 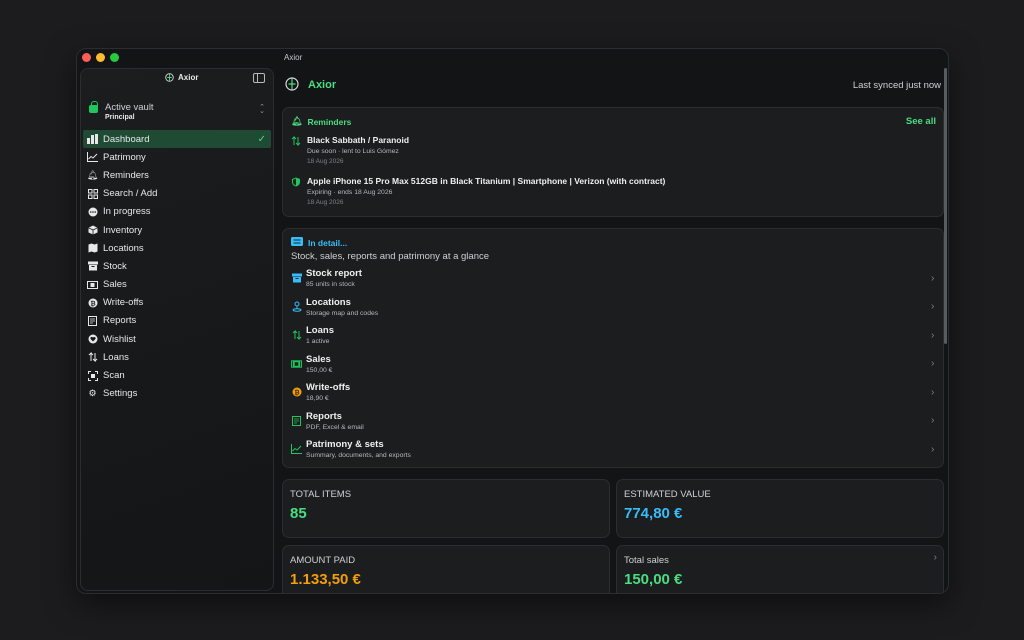 I want to click on cube-icon, so click(x=92, y=230).